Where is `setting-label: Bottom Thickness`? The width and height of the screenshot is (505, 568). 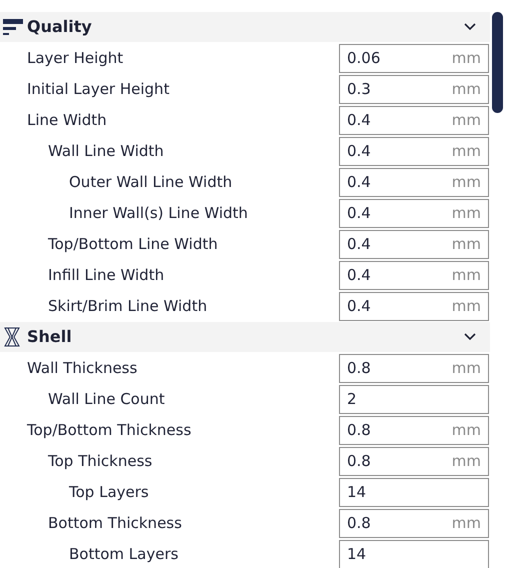
setting-label: Bottom Thickness is located at coordinates (115, 523).